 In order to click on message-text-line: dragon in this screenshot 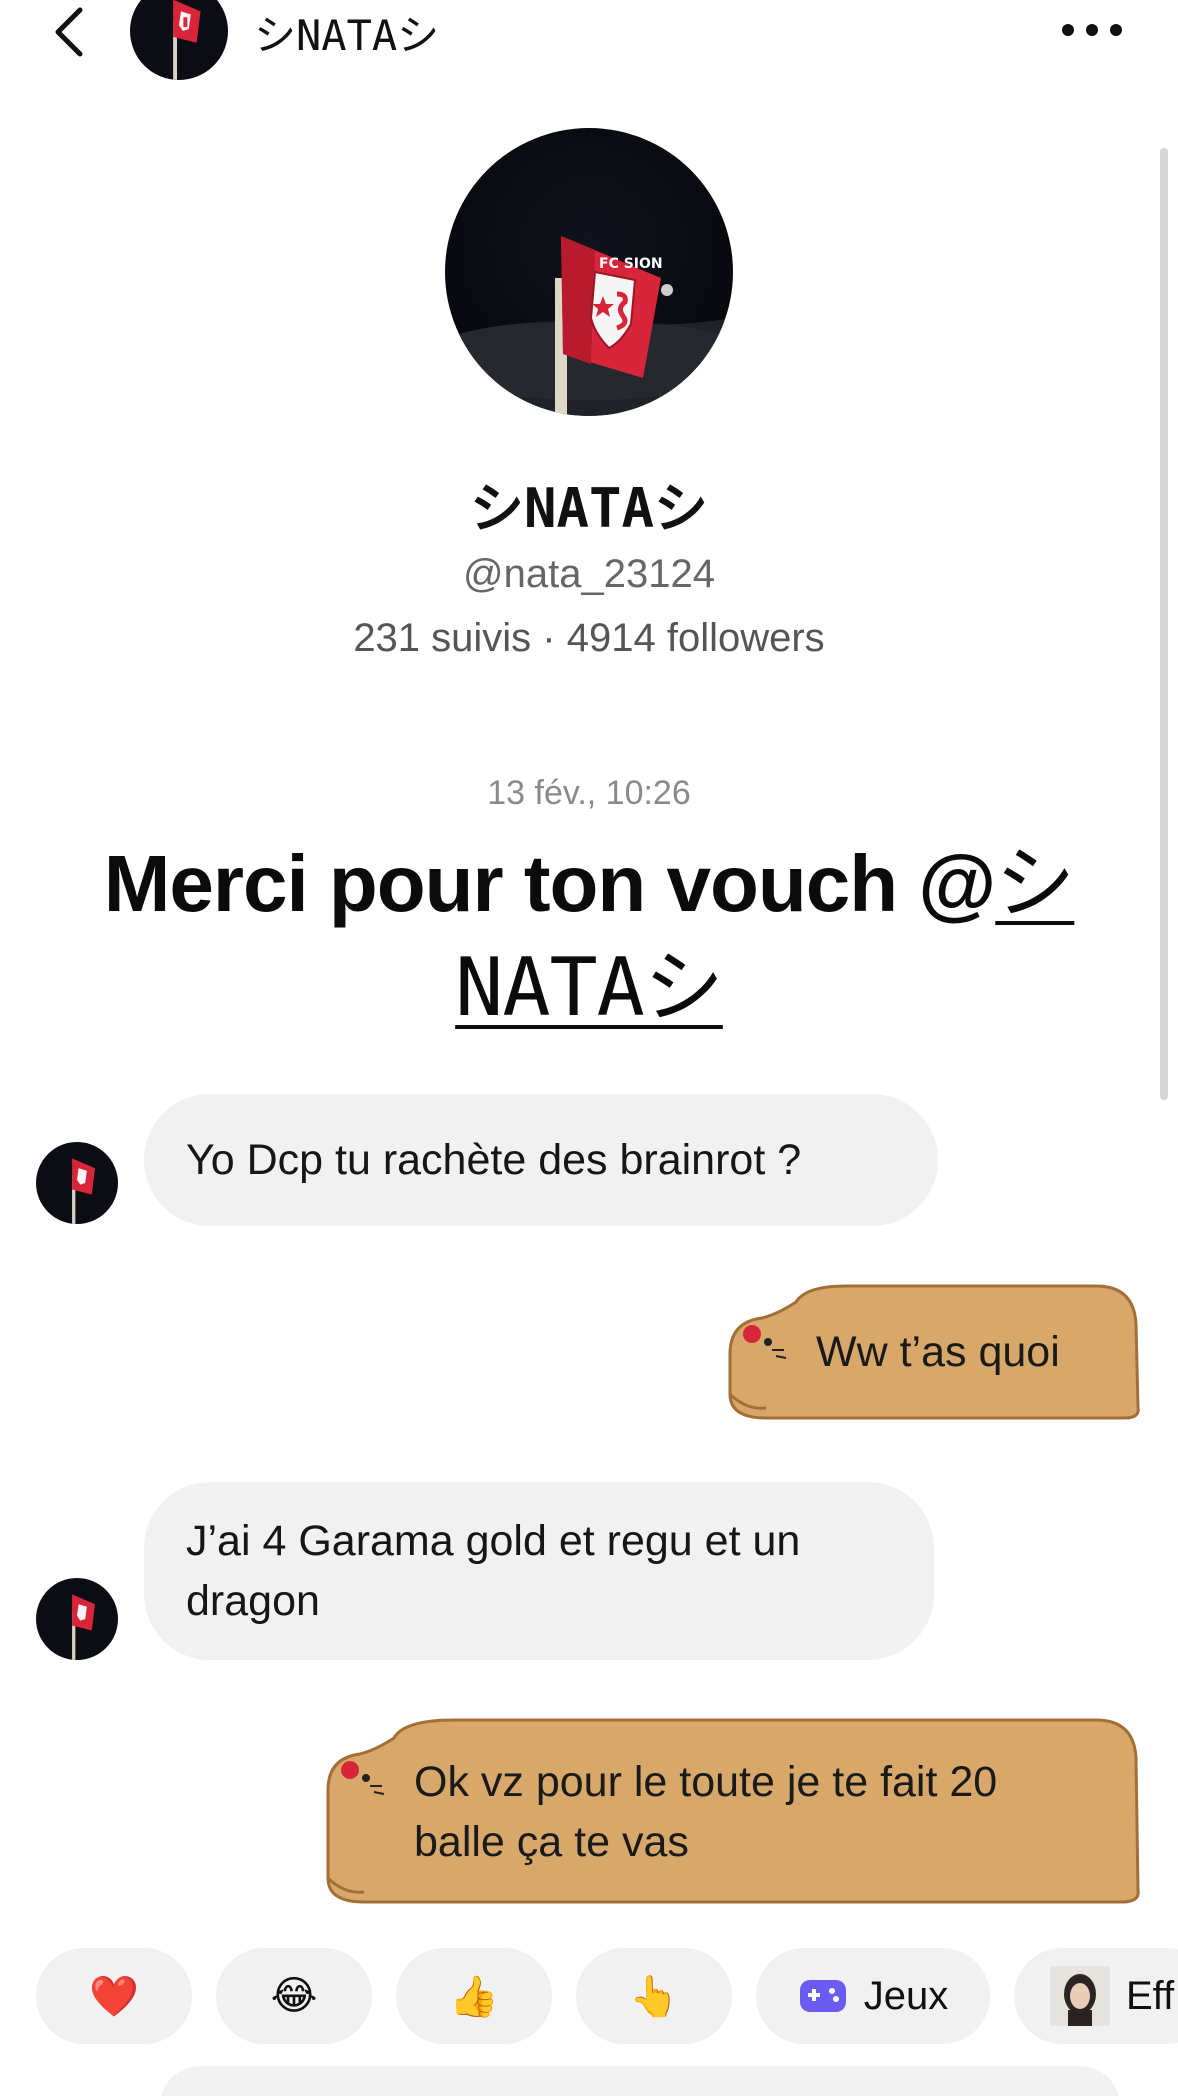, I will do `click(253, 1601)`.